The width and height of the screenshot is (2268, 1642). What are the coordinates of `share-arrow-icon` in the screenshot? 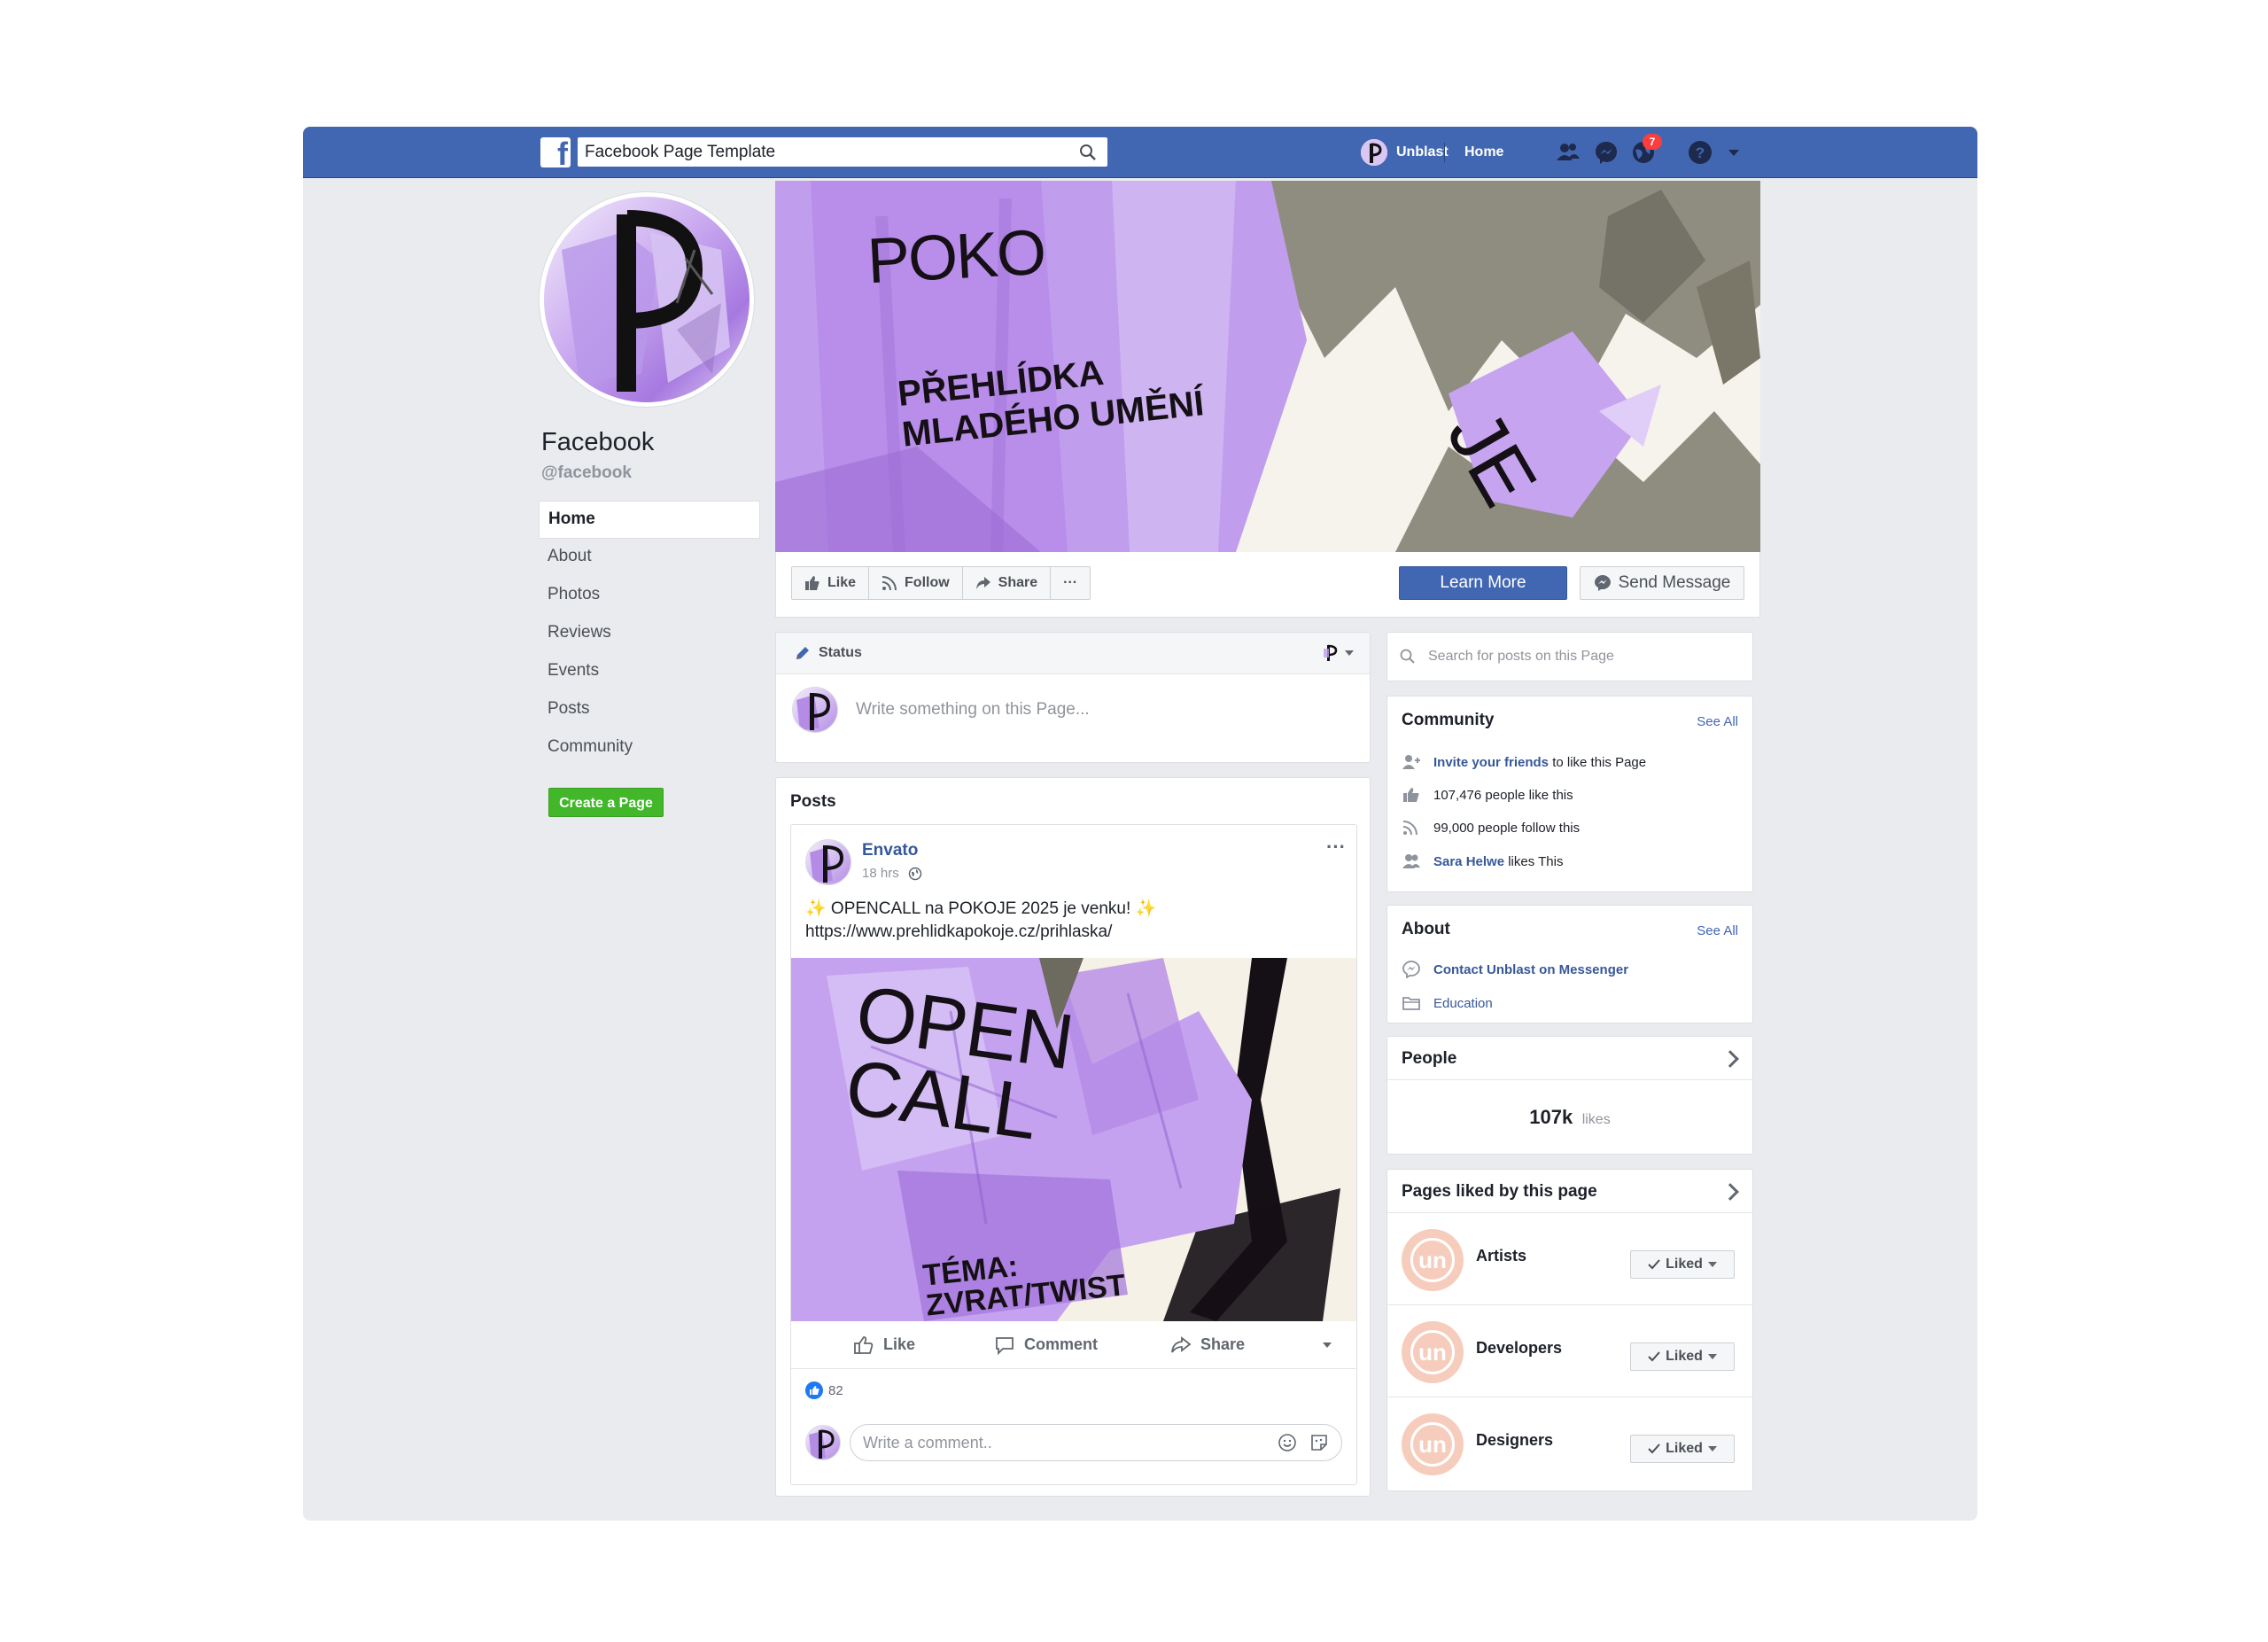 It's located at (982, 583).